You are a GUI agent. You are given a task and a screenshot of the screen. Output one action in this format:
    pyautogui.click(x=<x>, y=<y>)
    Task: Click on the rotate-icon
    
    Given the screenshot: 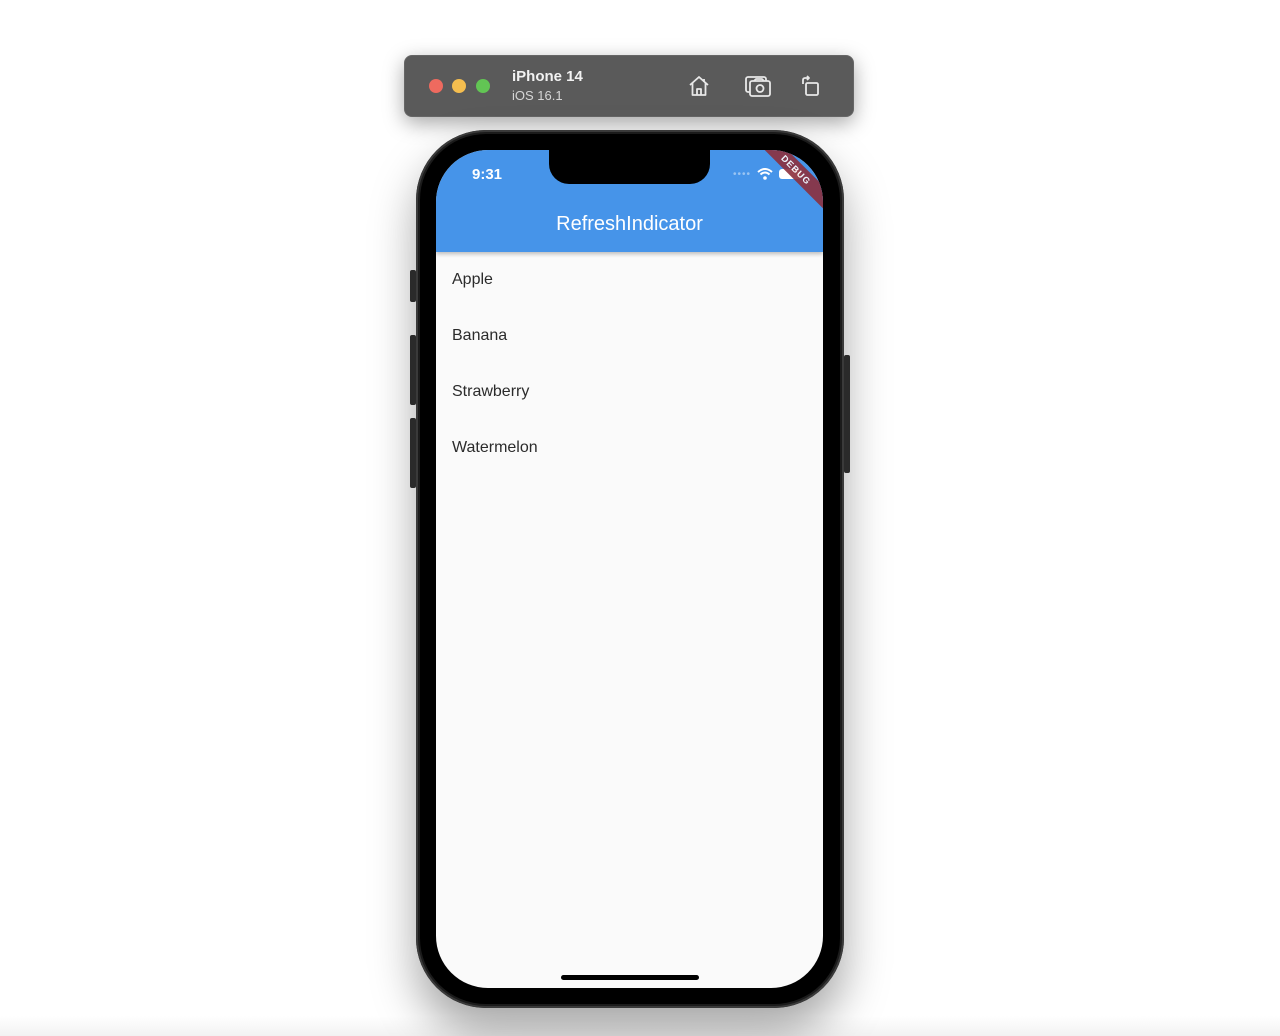 What is the action you would take?
    pyautogui.click(x=810, y=85)
    